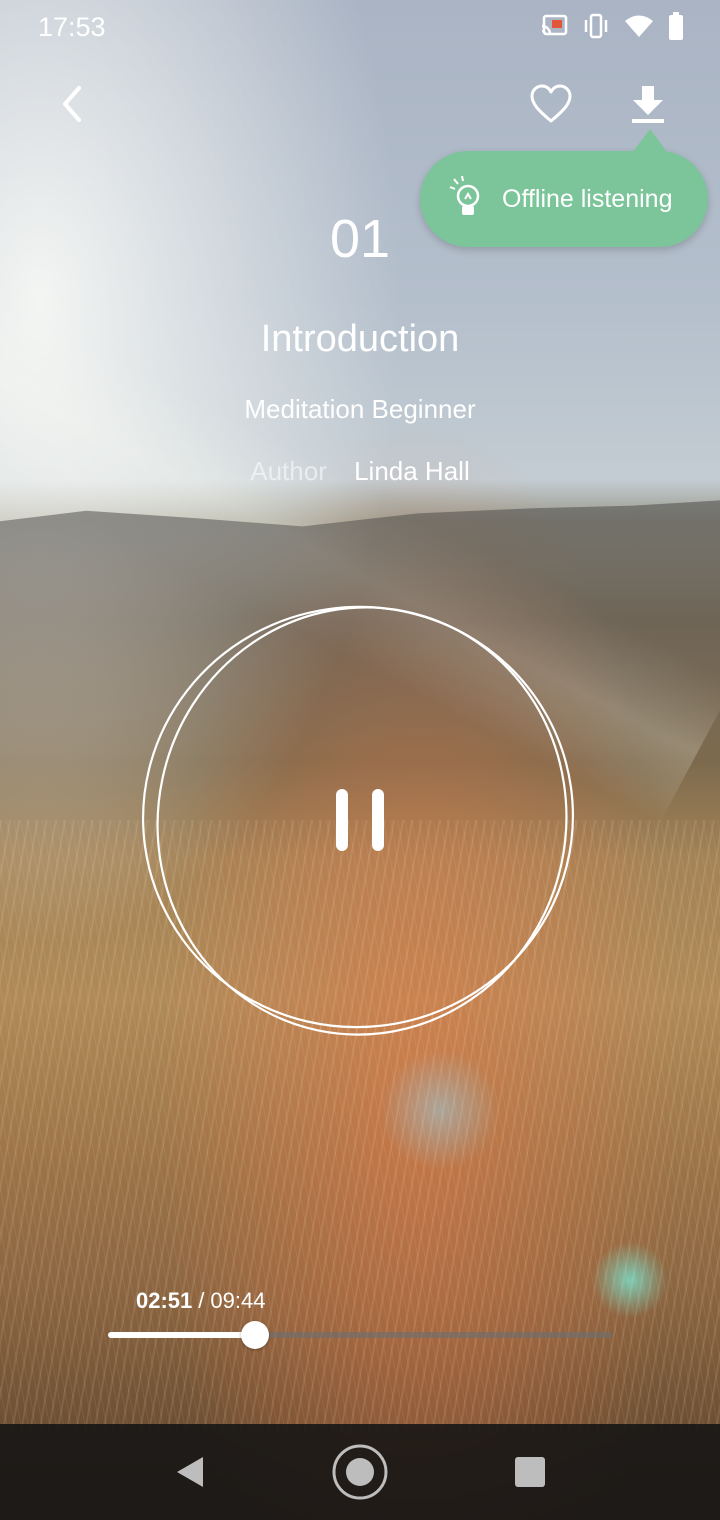 This screenshot has height=1520, width=720. I want to click on heart-outline-icon, so click(551, 103).